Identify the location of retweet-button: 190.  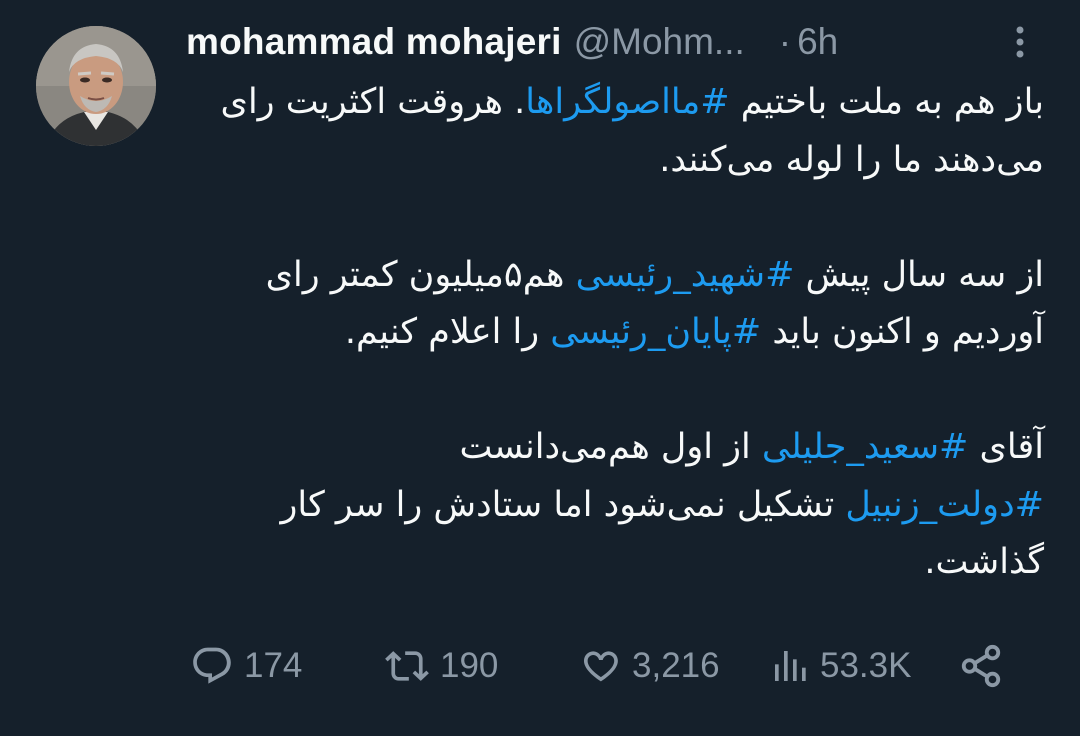
(441, 666).